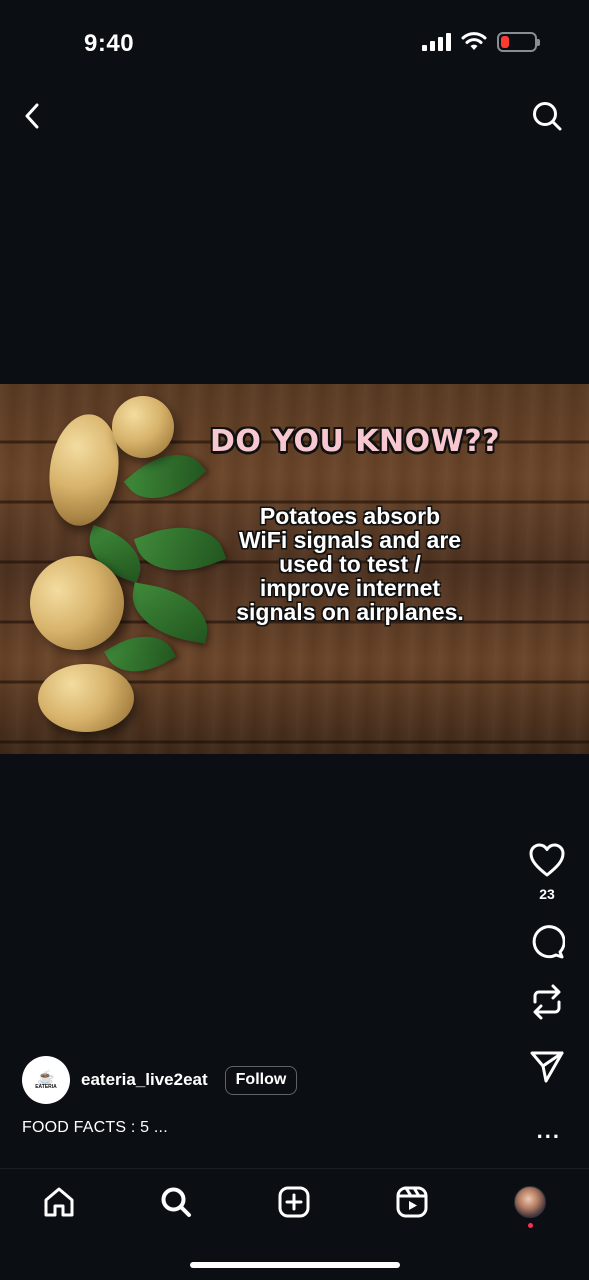 This screenshot has height=1280, width=589. I want to click on share-button, so click(547, 1066).